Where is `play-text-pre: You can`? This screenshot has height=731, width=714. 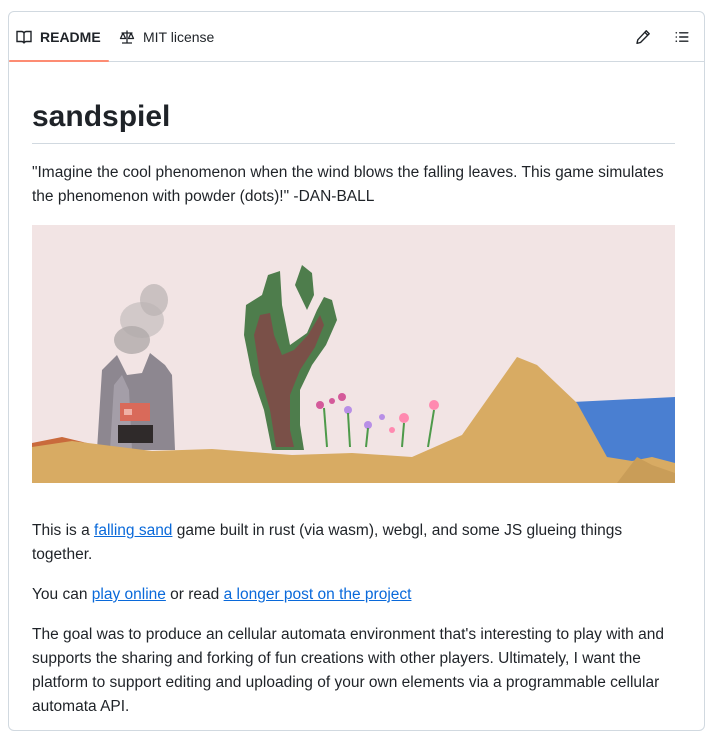 play-text-pre: You can is located at coordinates (62, 594).